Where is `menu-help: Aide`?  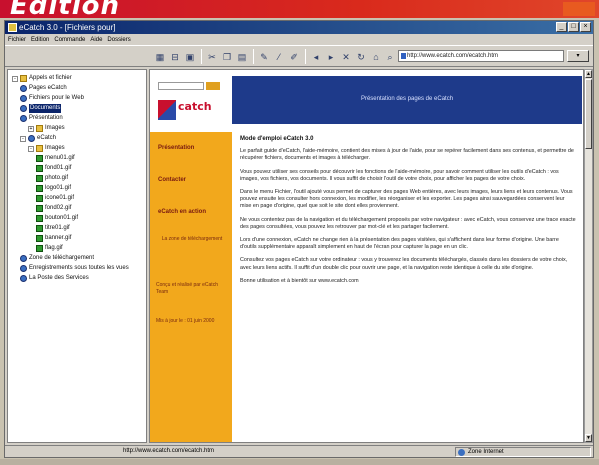 menu-help: Aide is located at coordinates (96, 40).